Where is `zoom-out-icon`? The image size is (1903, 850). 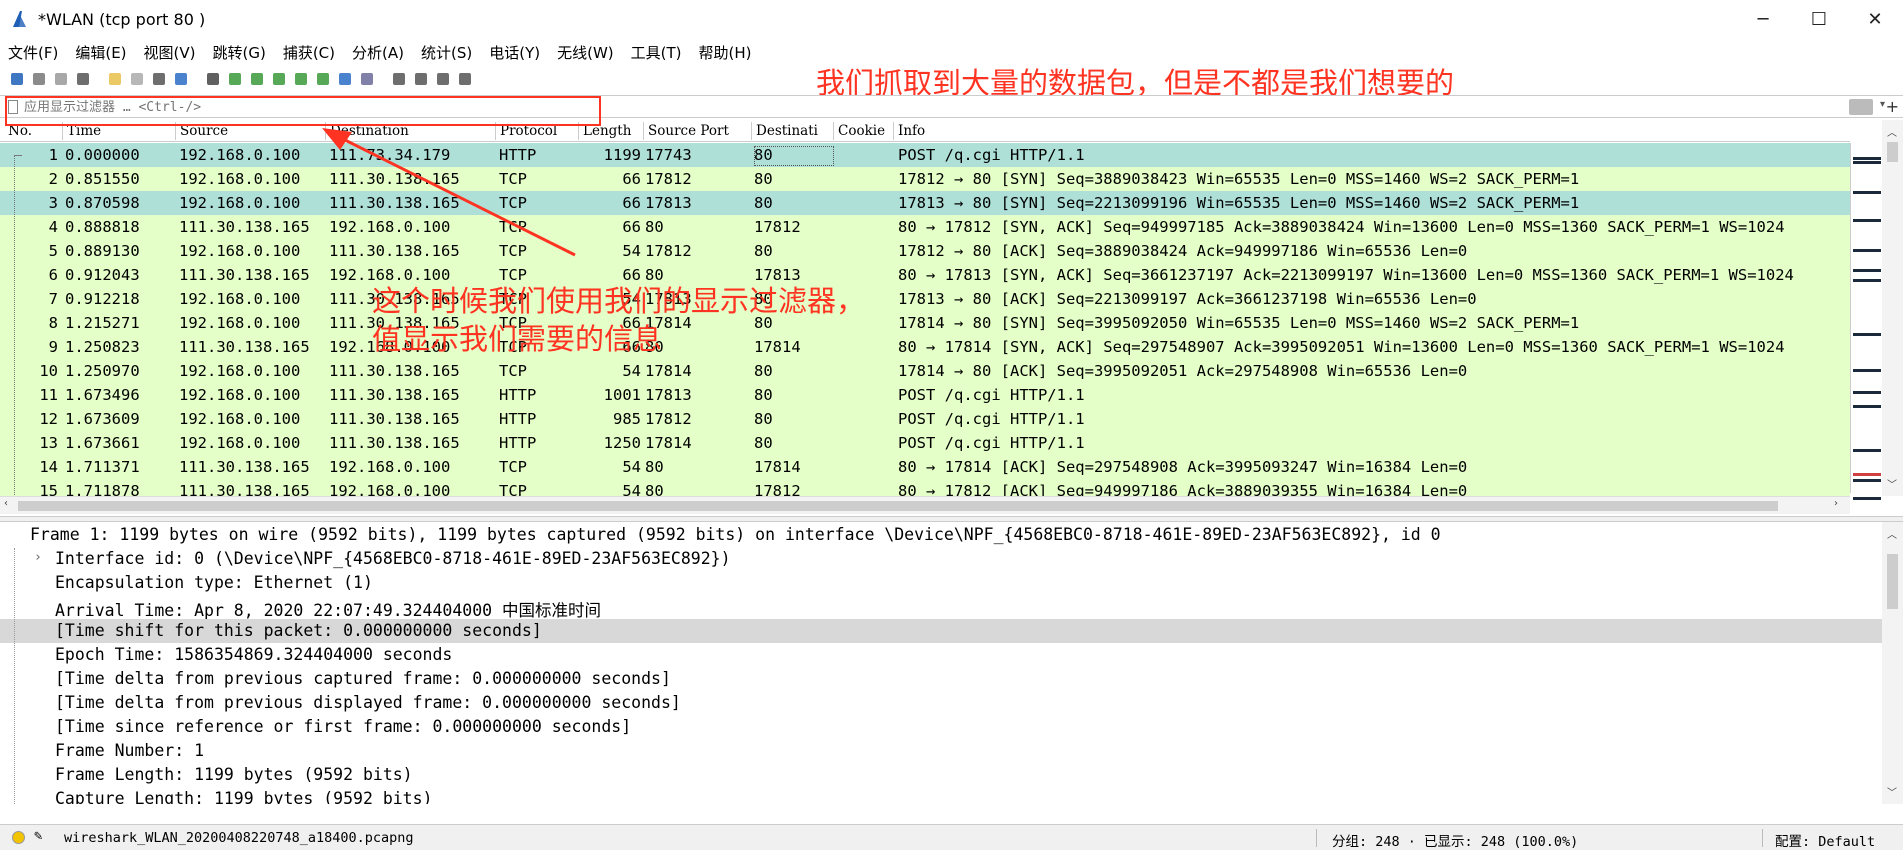
zoom-out-icon is located at coordinates (421, 79).